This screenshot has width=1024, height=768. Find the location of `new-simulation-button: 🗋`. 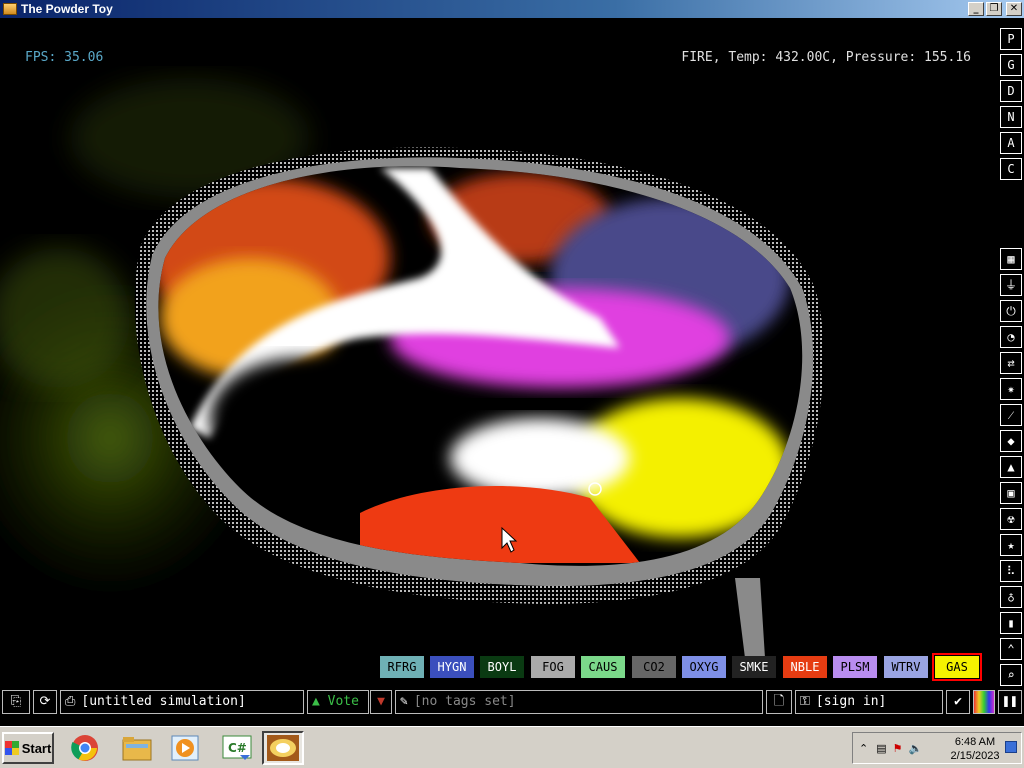

new-simulation-button: 🗋 is located at coordinates (779, 702).